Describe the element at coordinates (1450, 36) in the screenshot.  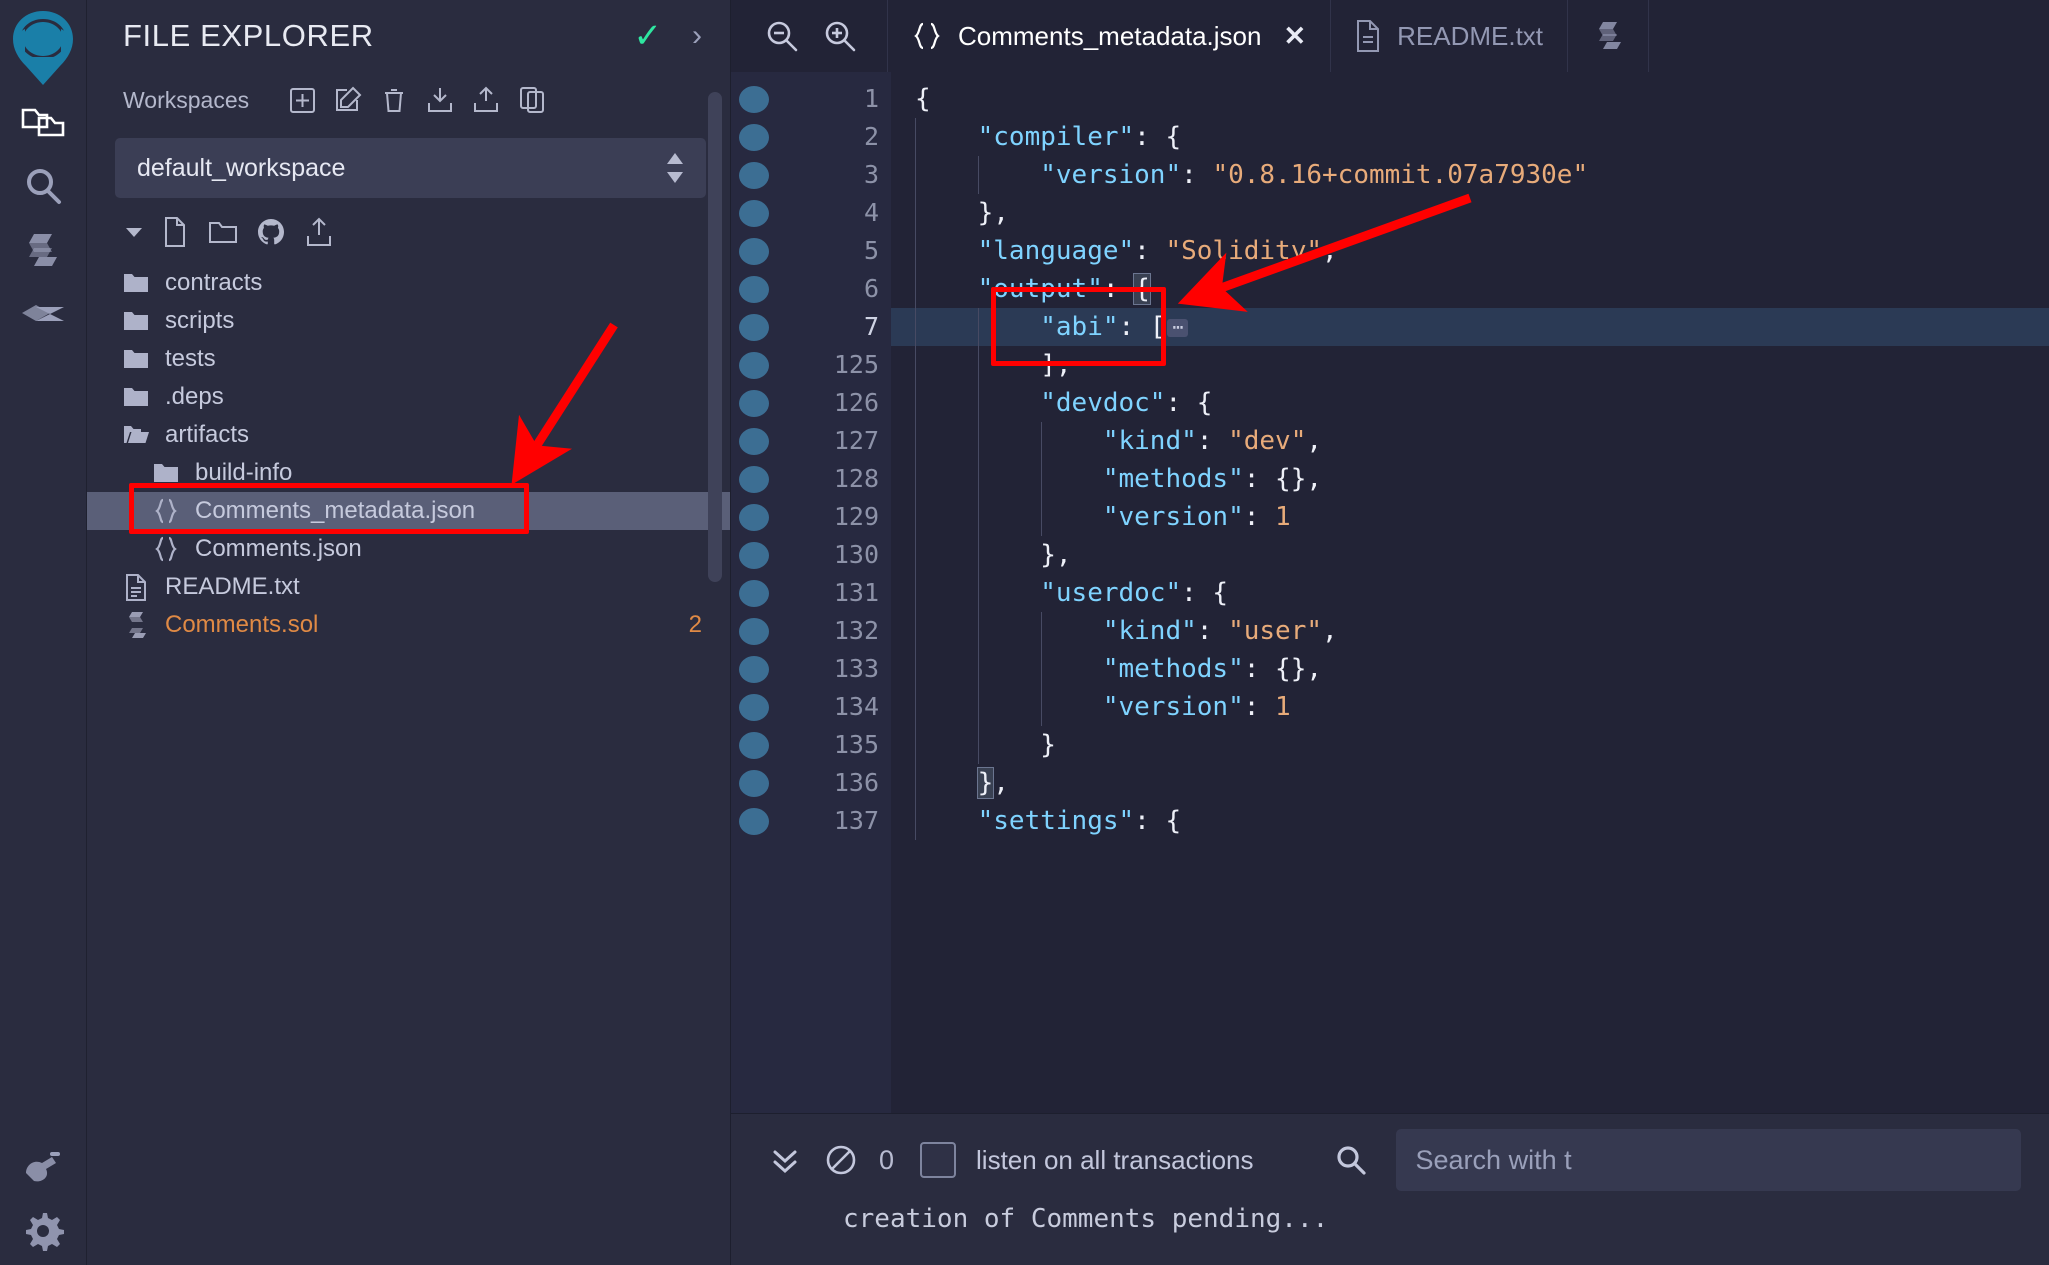
I see `tab-readme-txt: README.txt` at that location.